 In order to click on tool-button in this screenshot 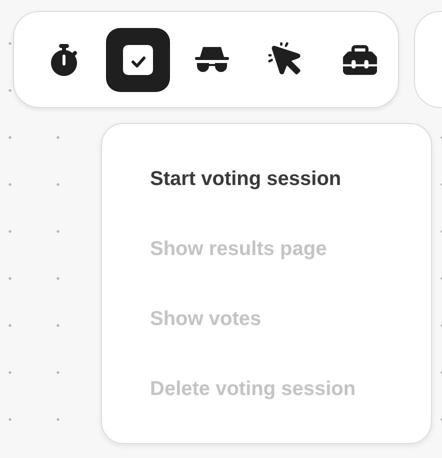, I will do `click(138, 60)`.